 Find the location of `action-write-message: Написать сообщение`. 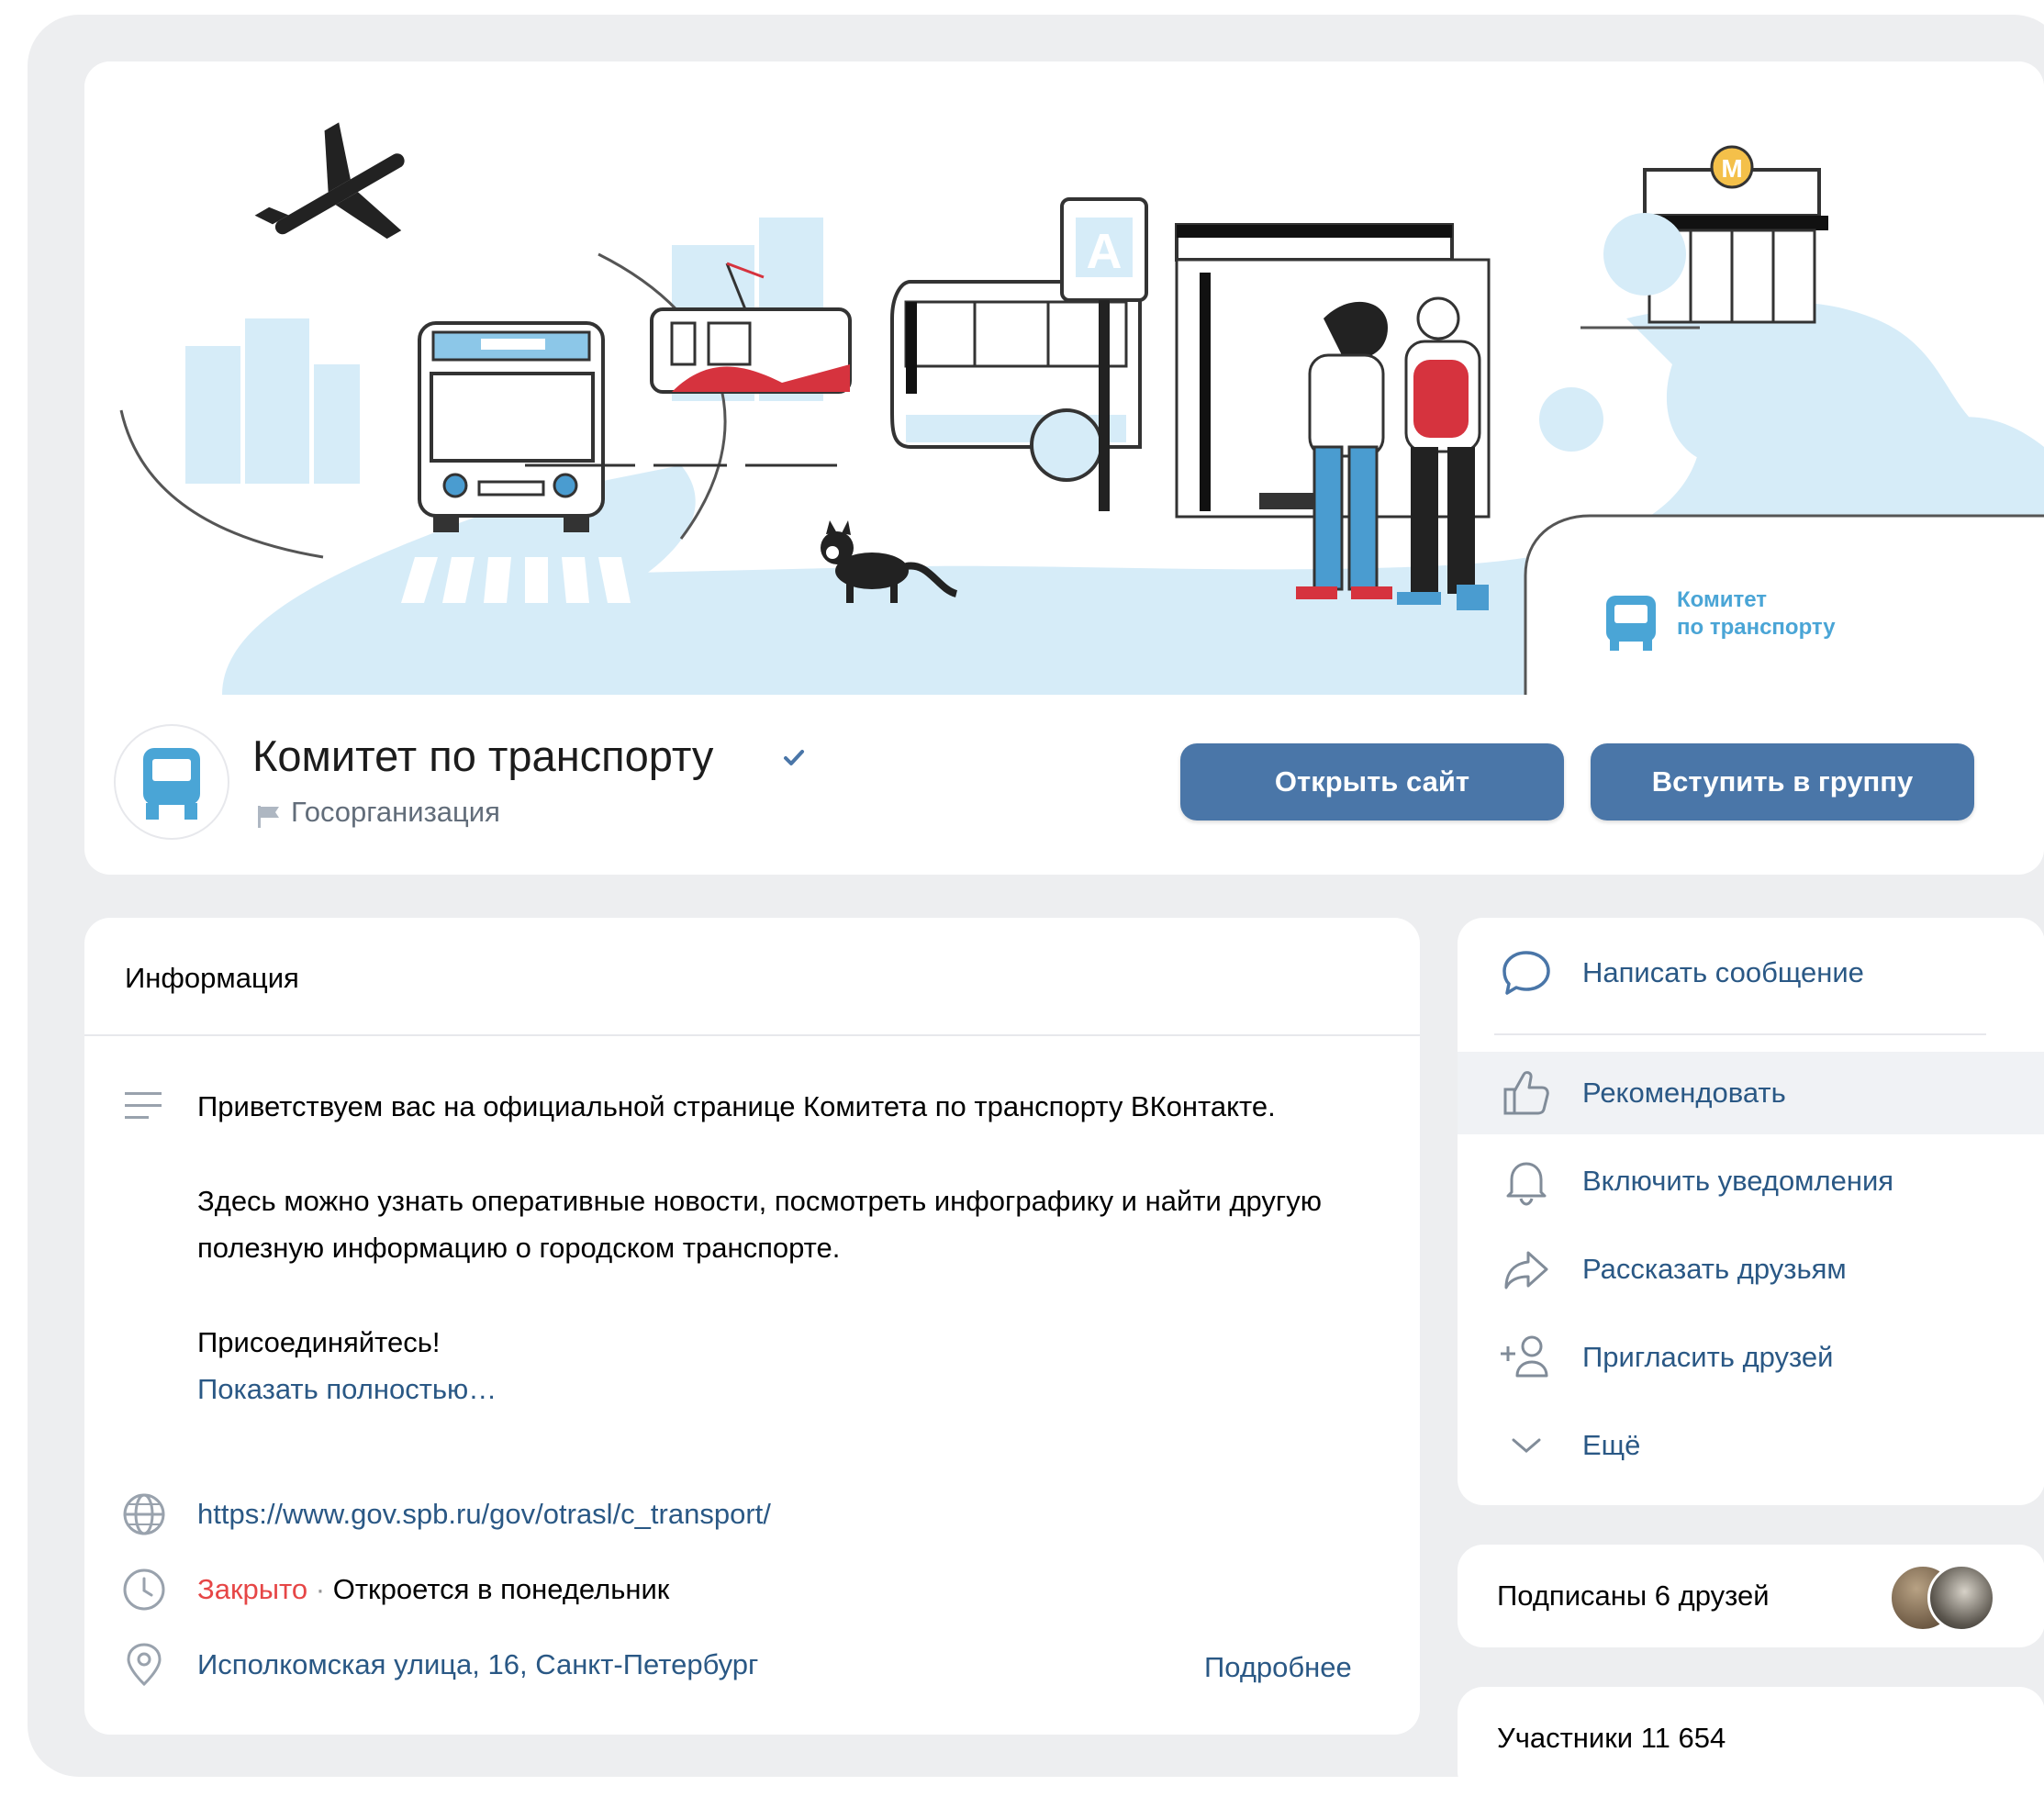

action-write-message: Написать сообщение is located at coordinates (1751, 973).